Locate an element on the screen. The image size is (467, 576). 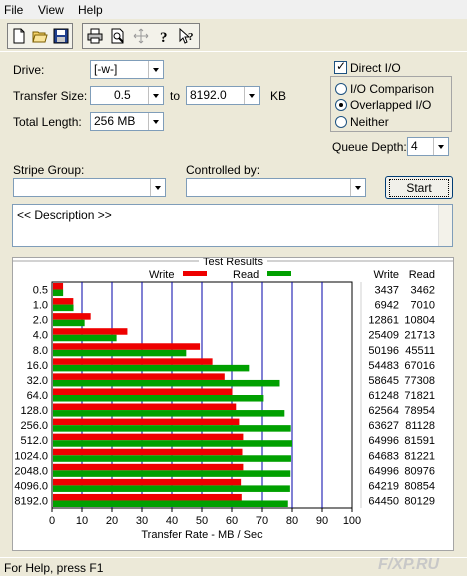
write-value-label: 63627 is located at coordinates (383, 426).